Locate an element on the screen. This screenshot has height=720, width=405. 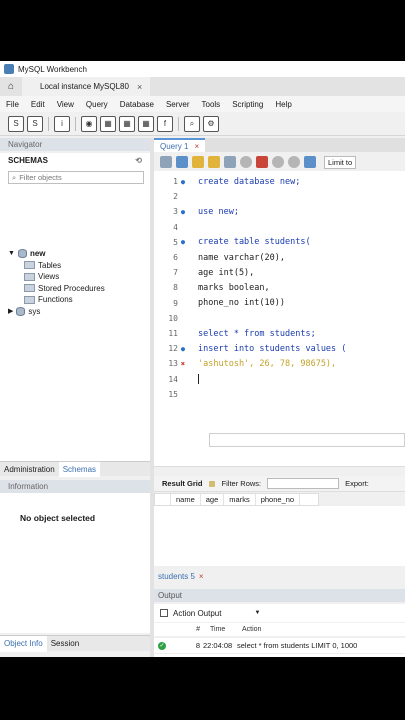
result-grid-toolbar: Result Grid ▦ Filter Rows: Export: is located at coordinates (279, 484).